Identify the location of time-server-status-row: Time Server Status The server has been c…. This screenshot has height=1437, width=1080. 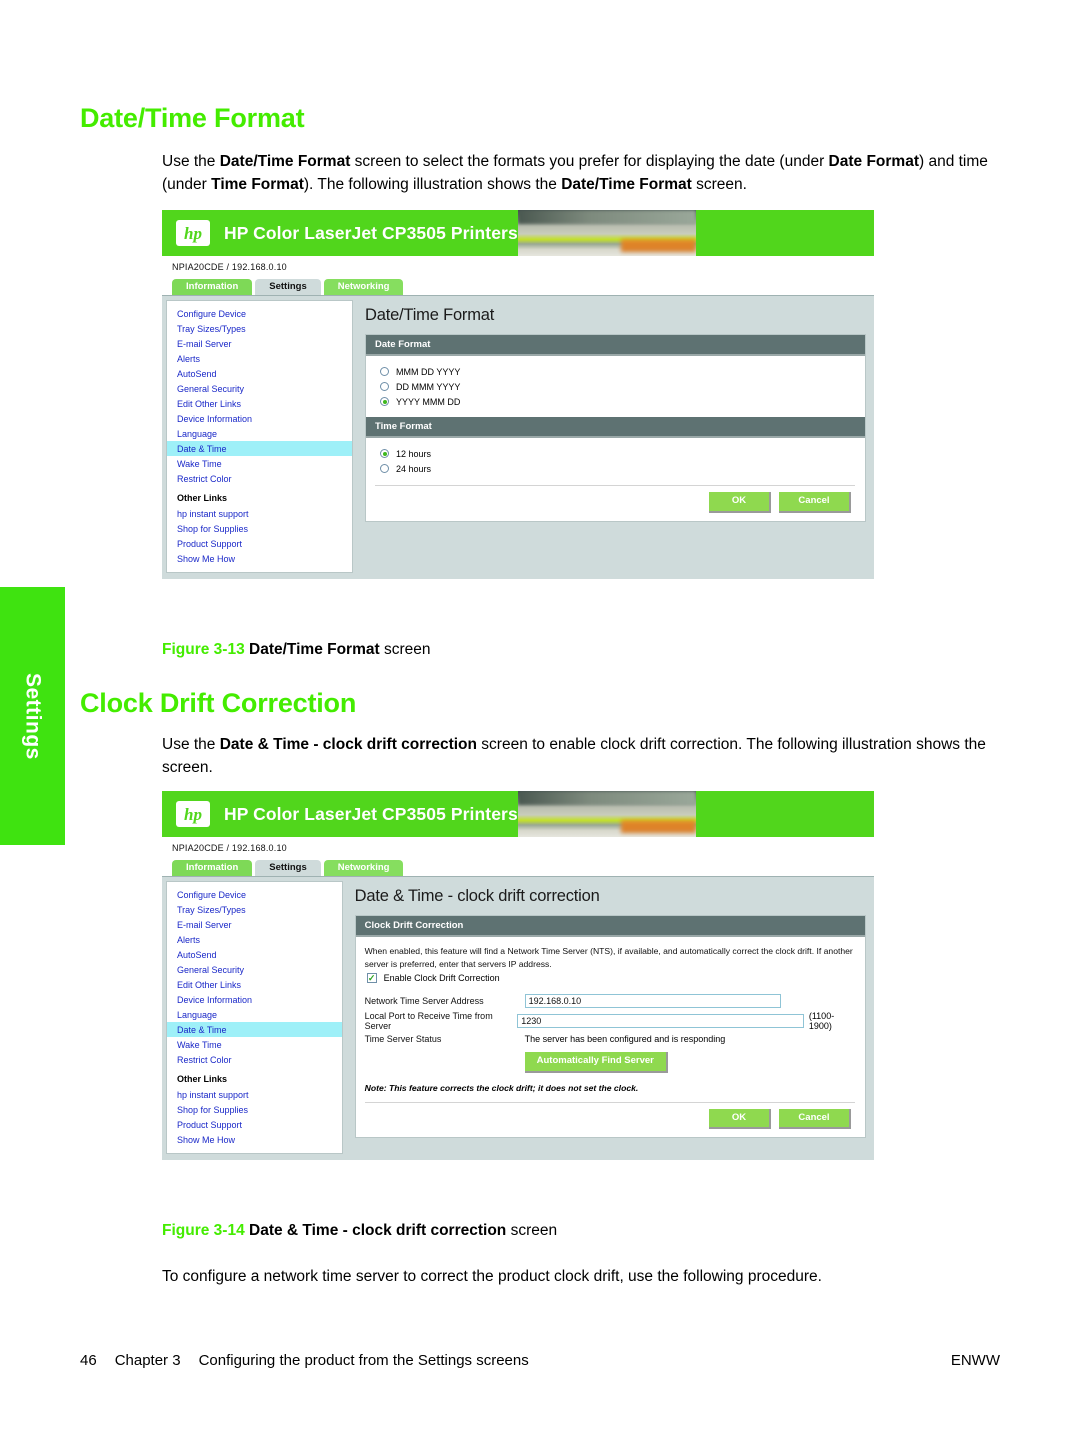
(610, 1039).